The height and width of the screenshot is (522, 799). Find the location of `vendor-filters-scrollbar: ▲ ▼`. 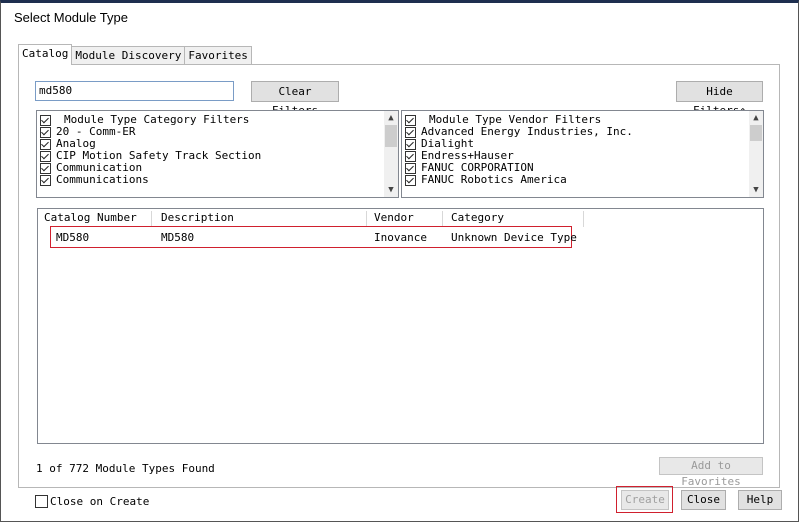

vendor-filters-scrollbar: ▲ ▼ is located at coordinates (756, 154).